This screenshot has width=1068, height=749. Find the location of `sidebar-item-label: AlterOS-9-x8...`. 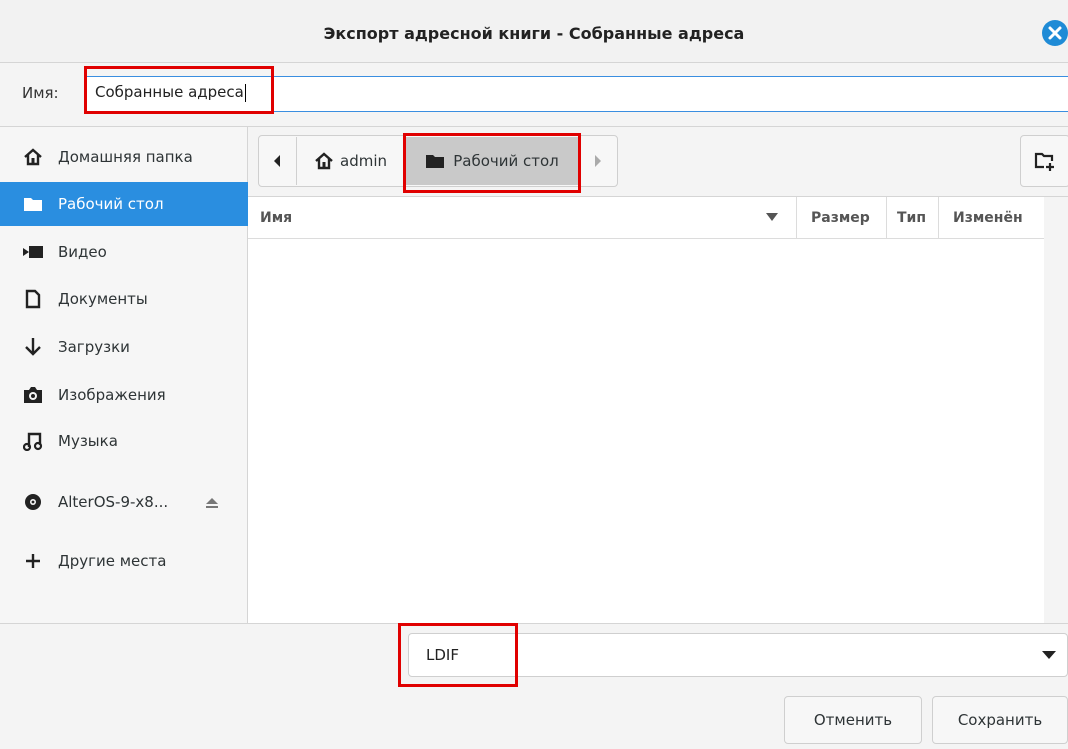

sidebar-item-label: AlterOS-9-x8... is located at coordinates (113, 502).